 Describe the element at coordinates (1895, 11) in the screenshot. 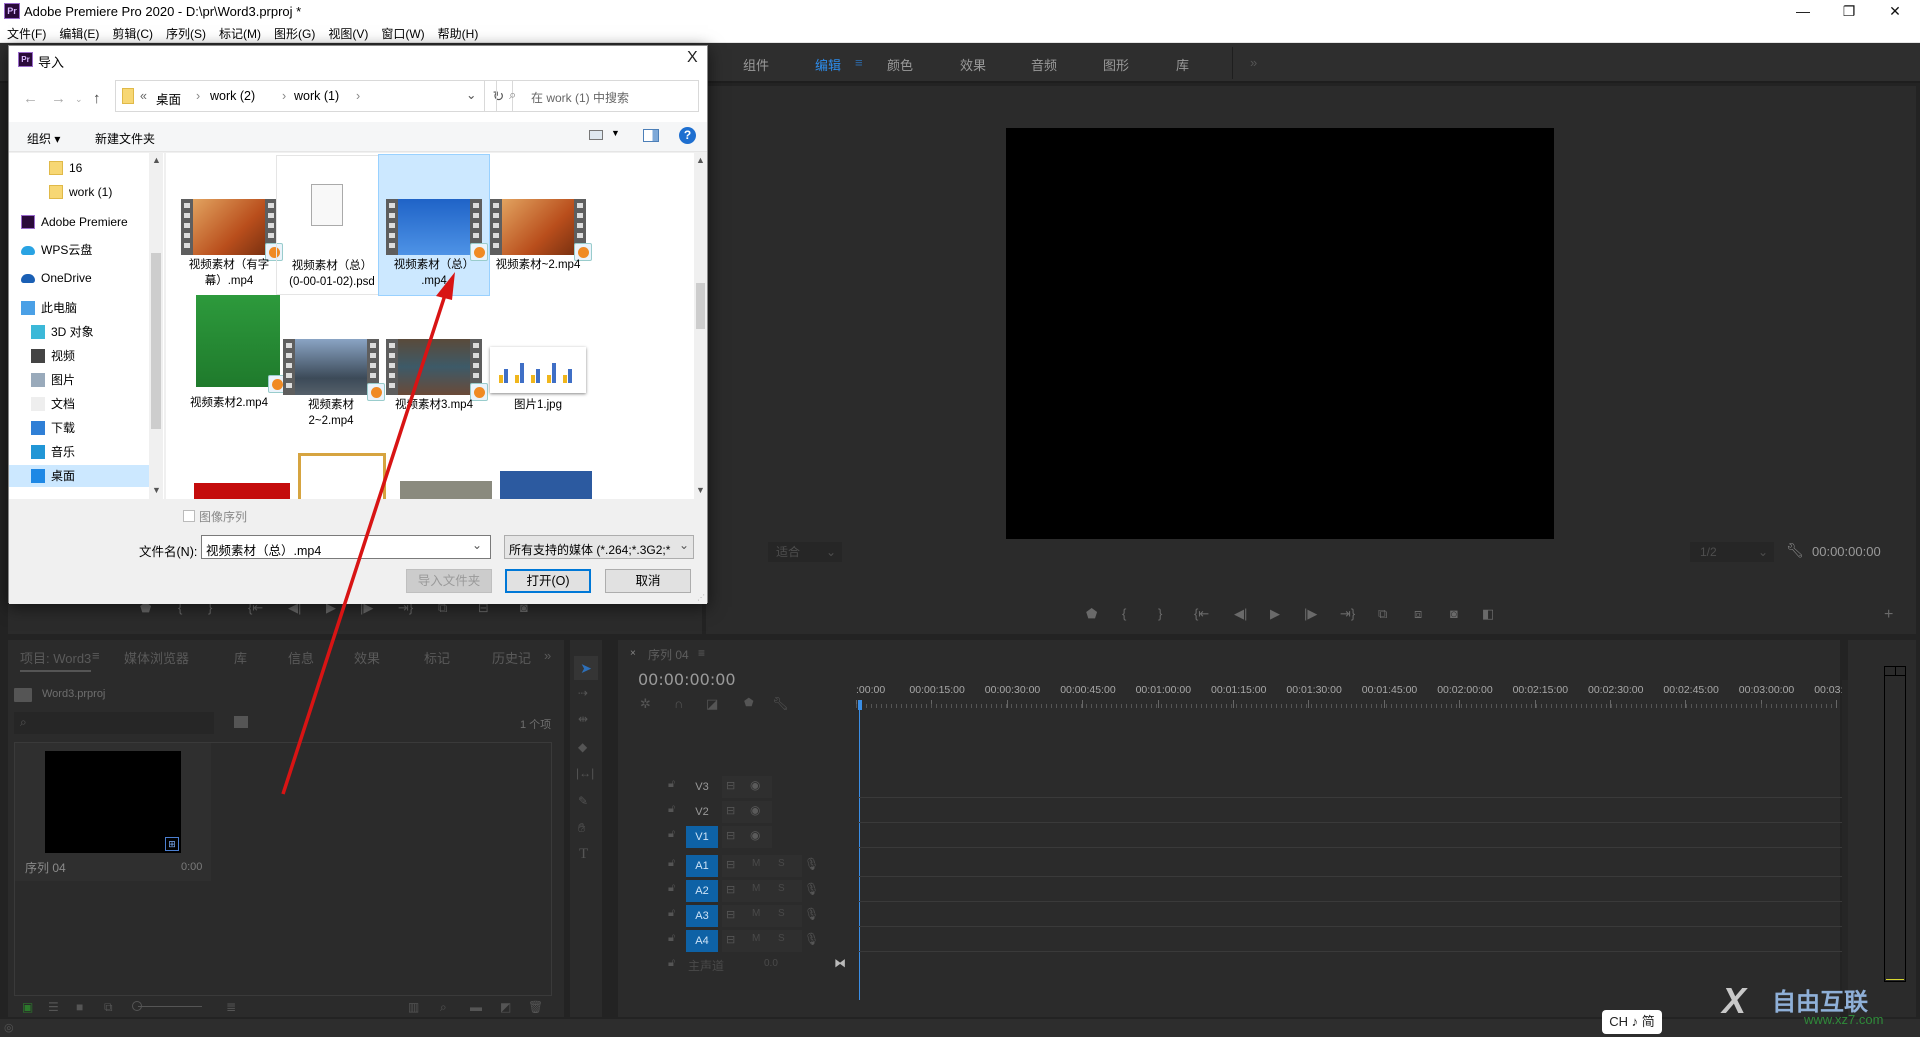

I see `close-window-button: ✕` at that location.